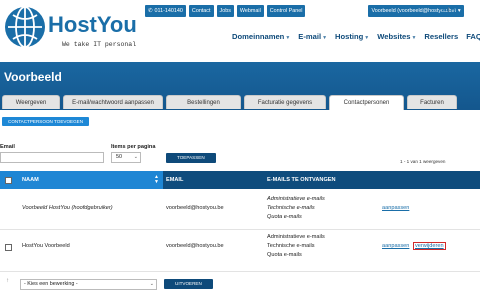 The image size is (480, 305). Describe the element at coordinates (126, 157) in the screenshot. I see `items-per-page-select: 50 ⌄` at that location.